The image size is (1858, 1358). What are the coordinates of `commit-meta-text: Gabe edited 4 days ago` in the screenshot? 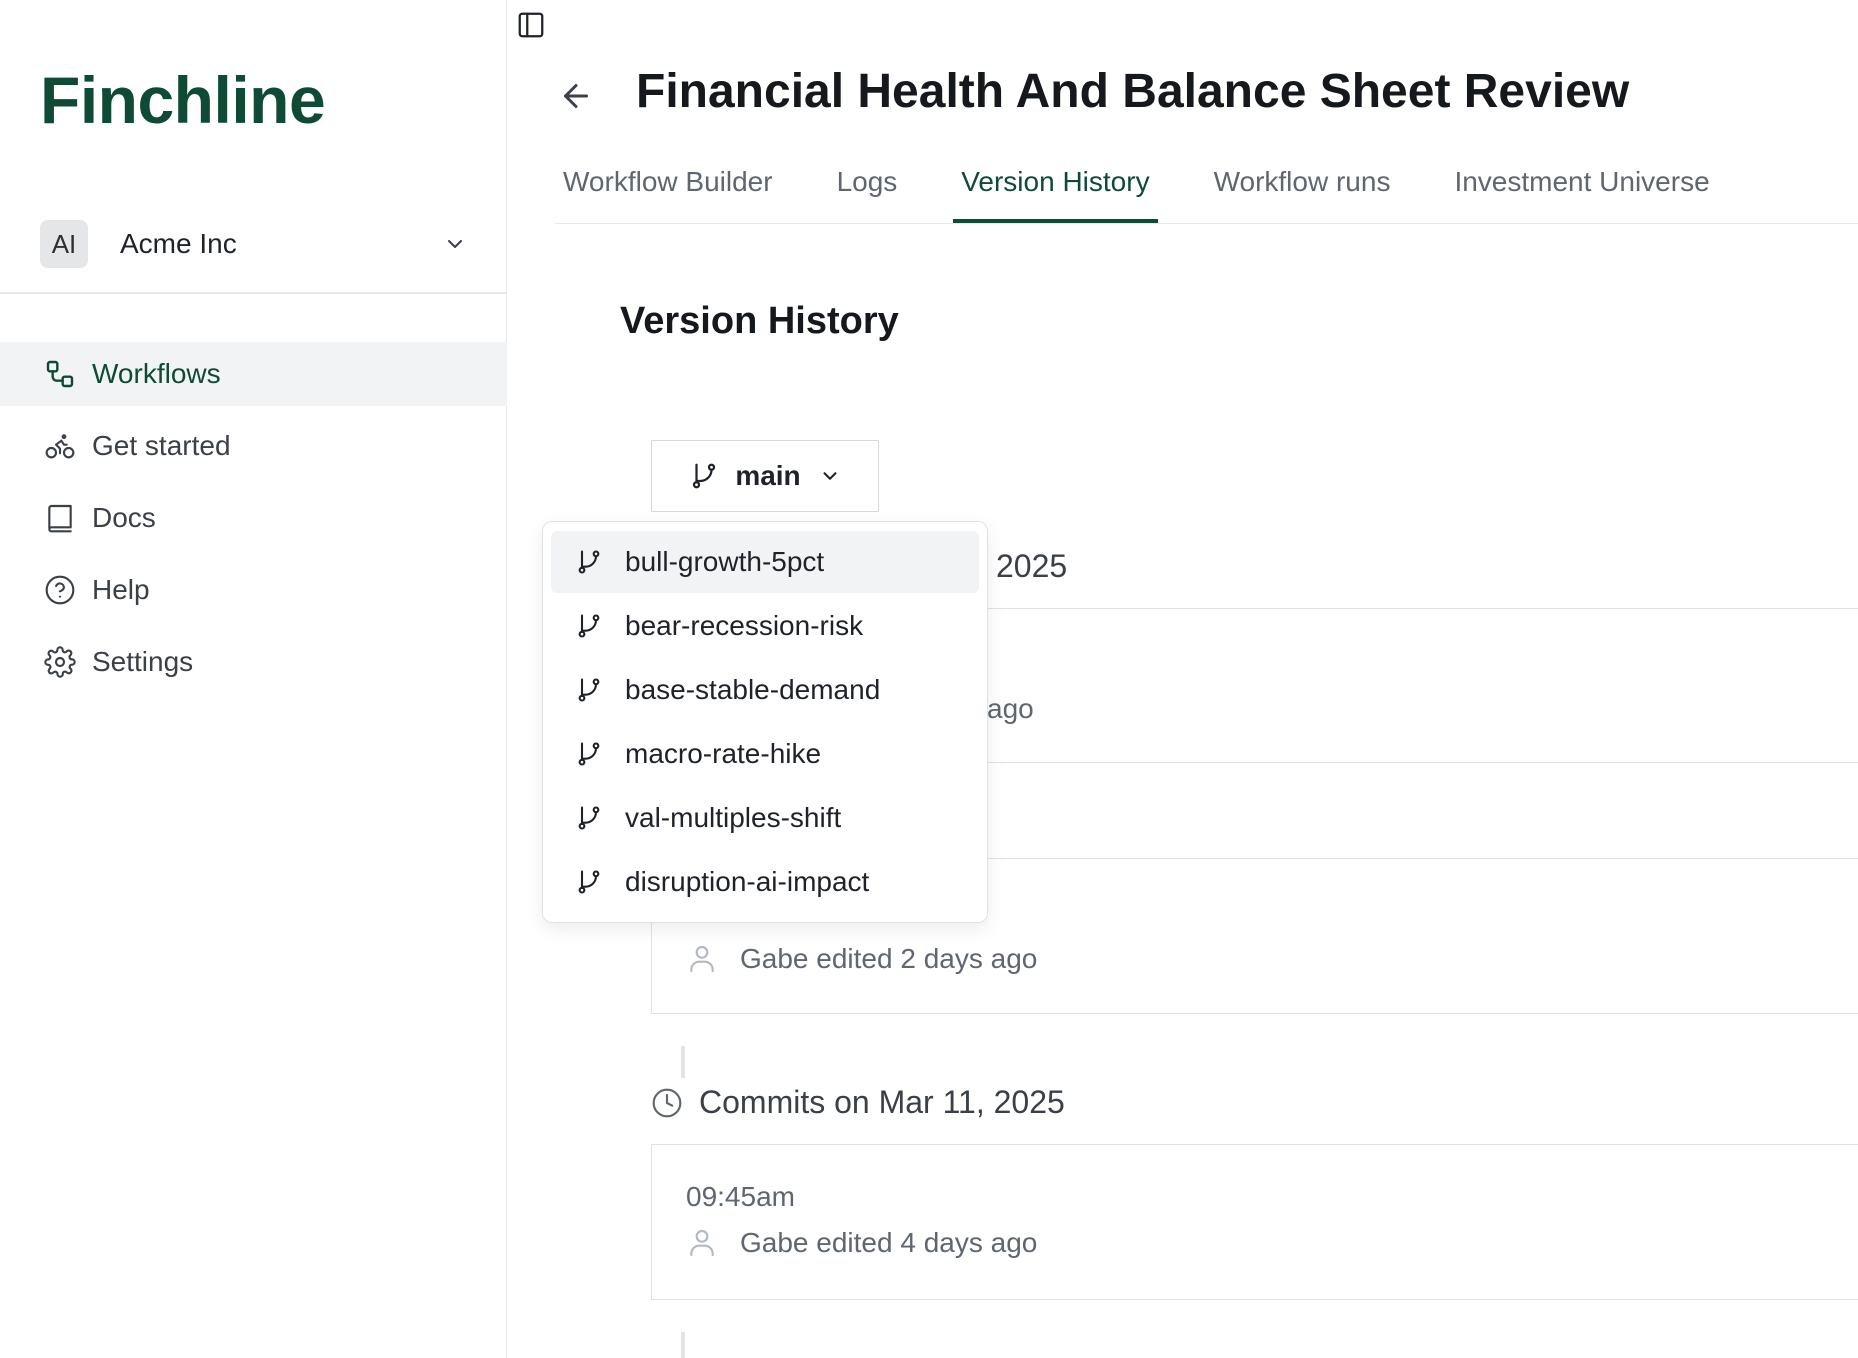 It's located at (889, 1242).